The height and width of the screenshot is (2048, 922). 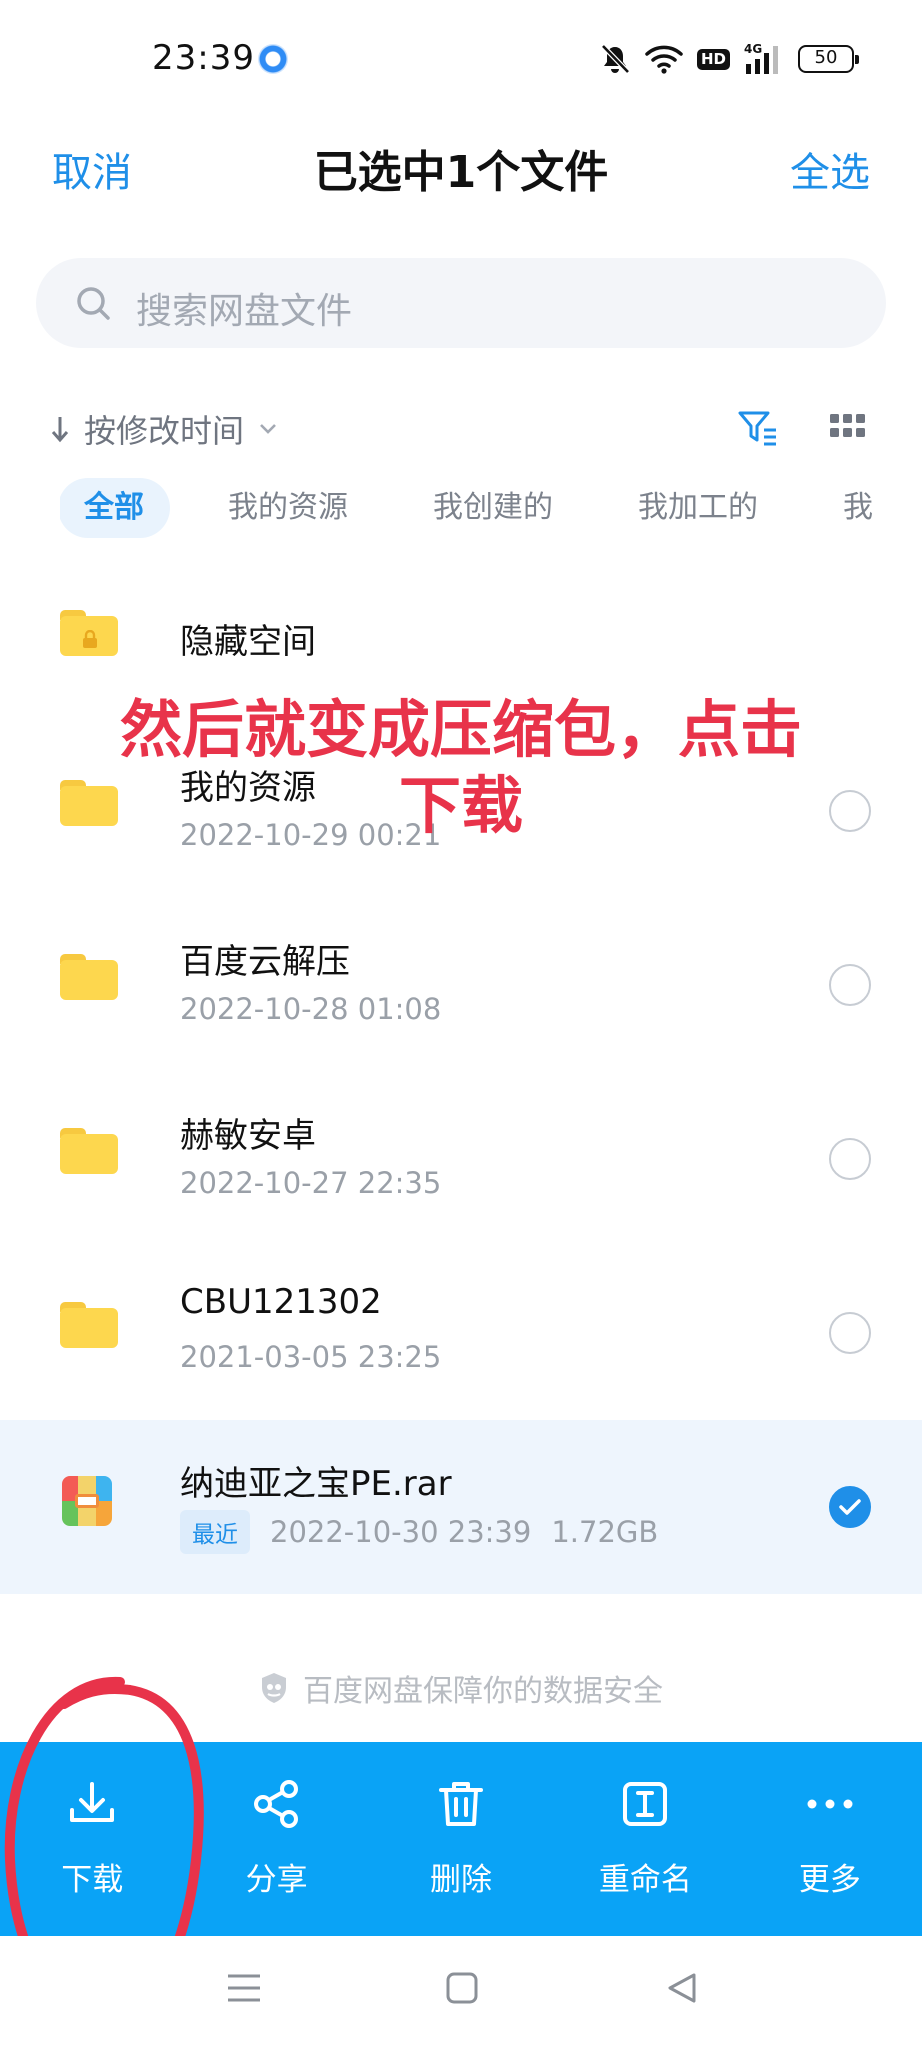 What do you see at coordinates (311, 1009) in the screenshot?
I see `file-date: 2022-10-28 01:08` at bounding box center [311, 1009].